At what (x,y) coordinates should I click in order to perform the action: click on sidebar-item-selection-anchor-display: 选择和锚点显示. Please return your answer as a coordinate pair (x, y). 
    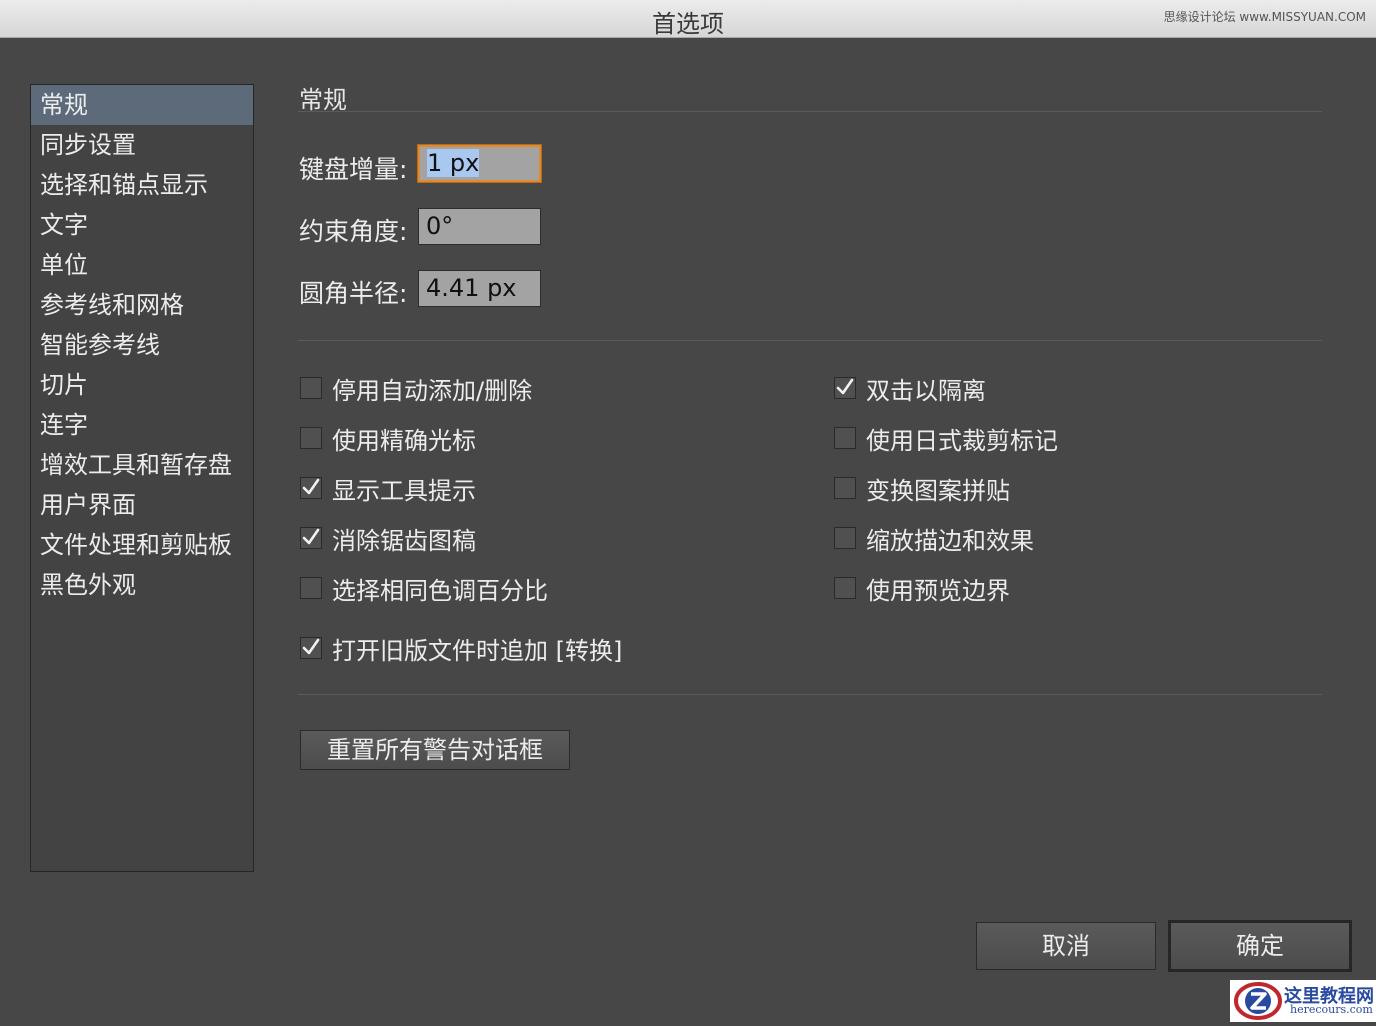
    Looking at the image, I should click on (142, 185).